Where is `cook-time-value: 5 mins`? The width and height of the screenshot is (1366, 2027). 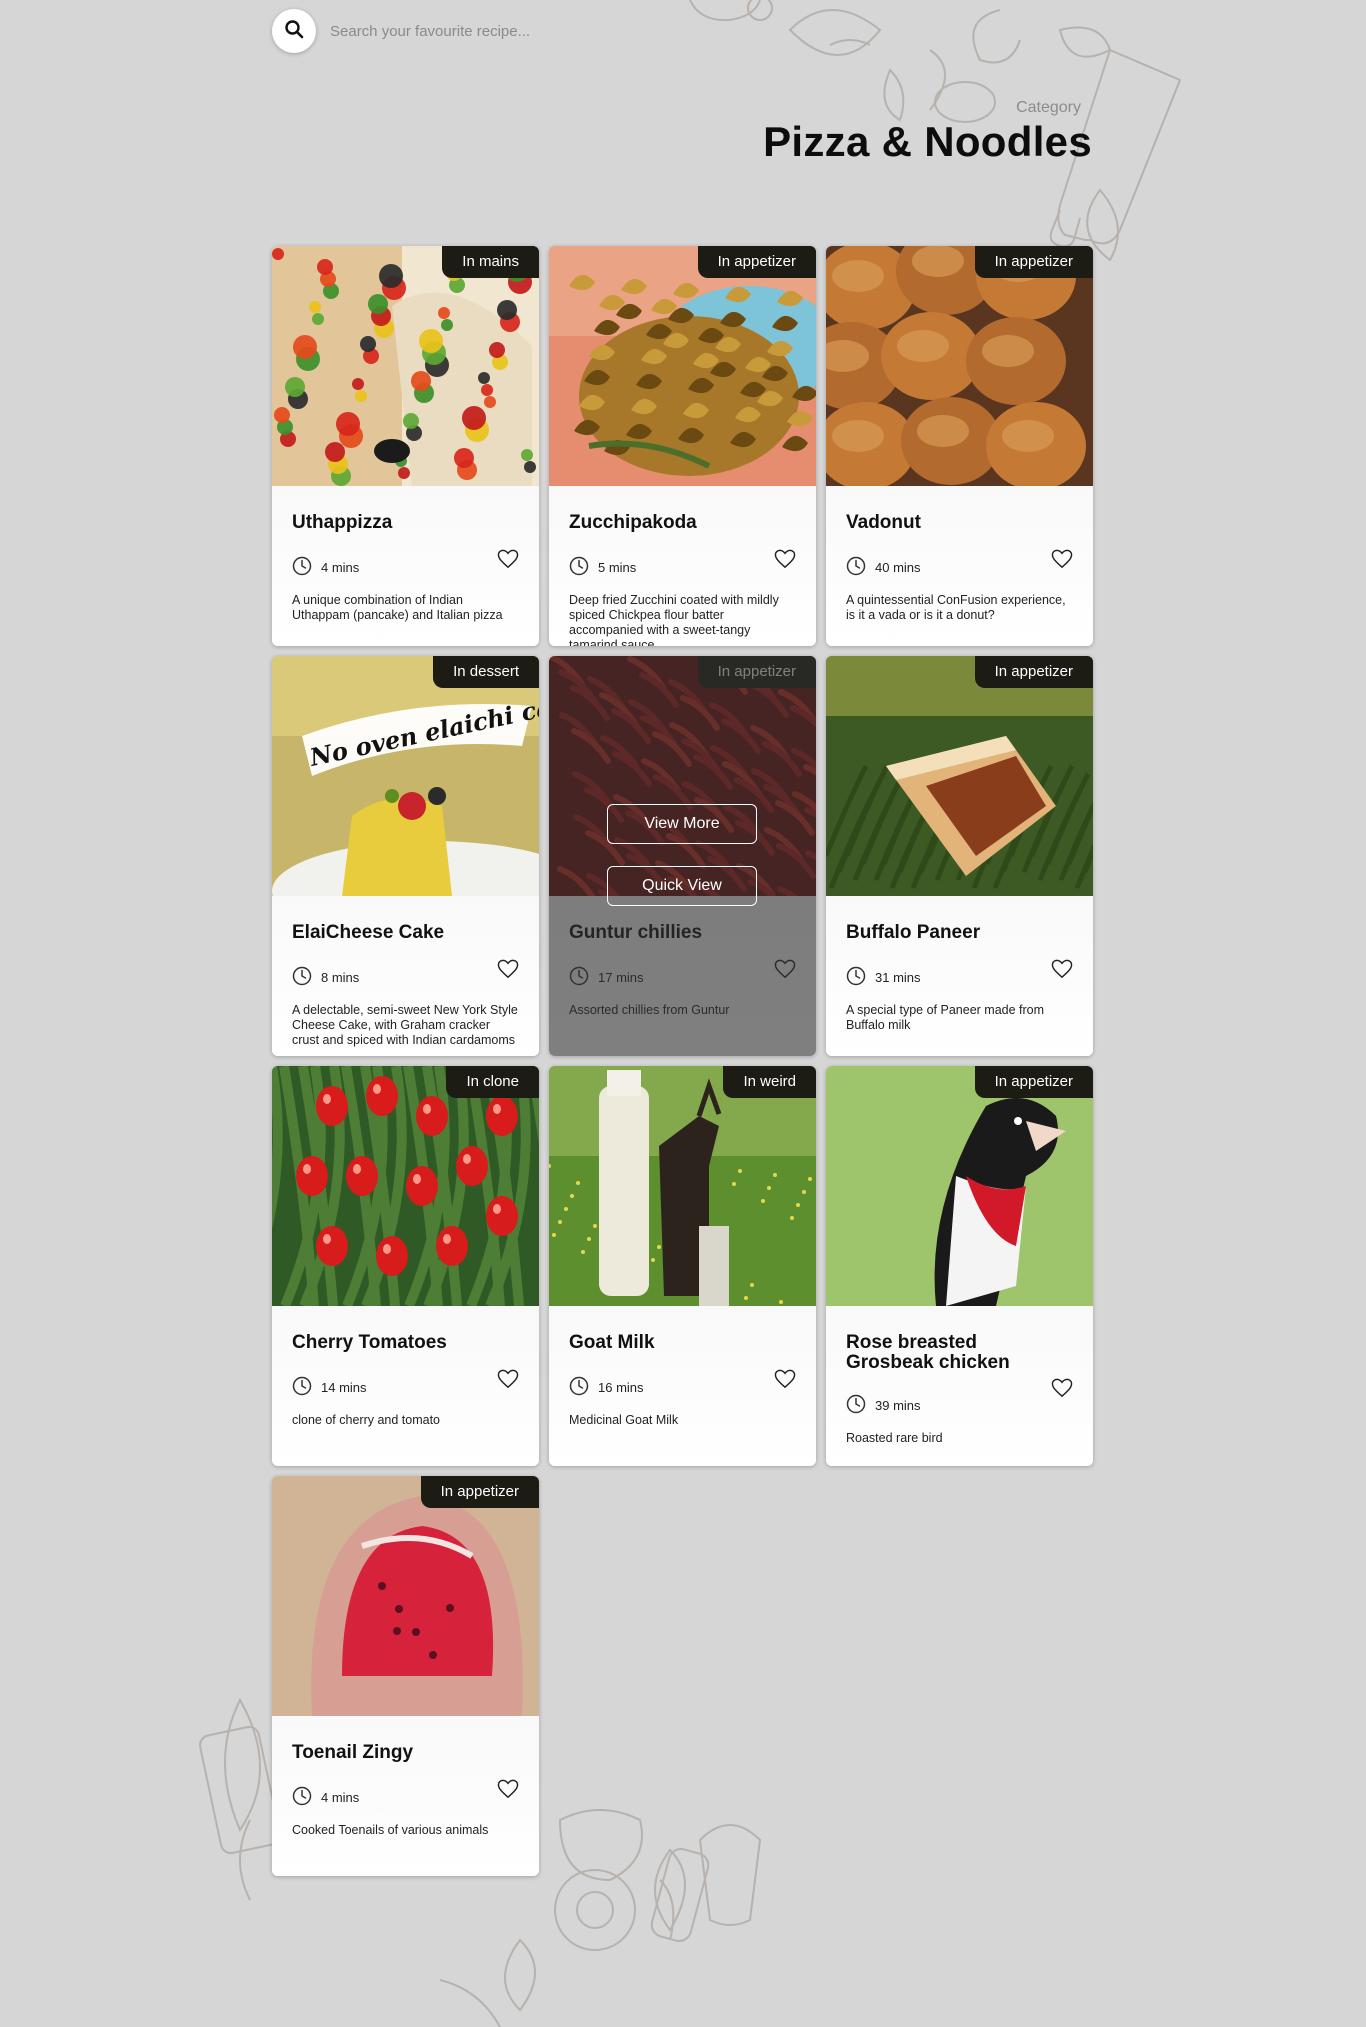
cook-time-value: 5 mins is located at coordinates (617, 567).